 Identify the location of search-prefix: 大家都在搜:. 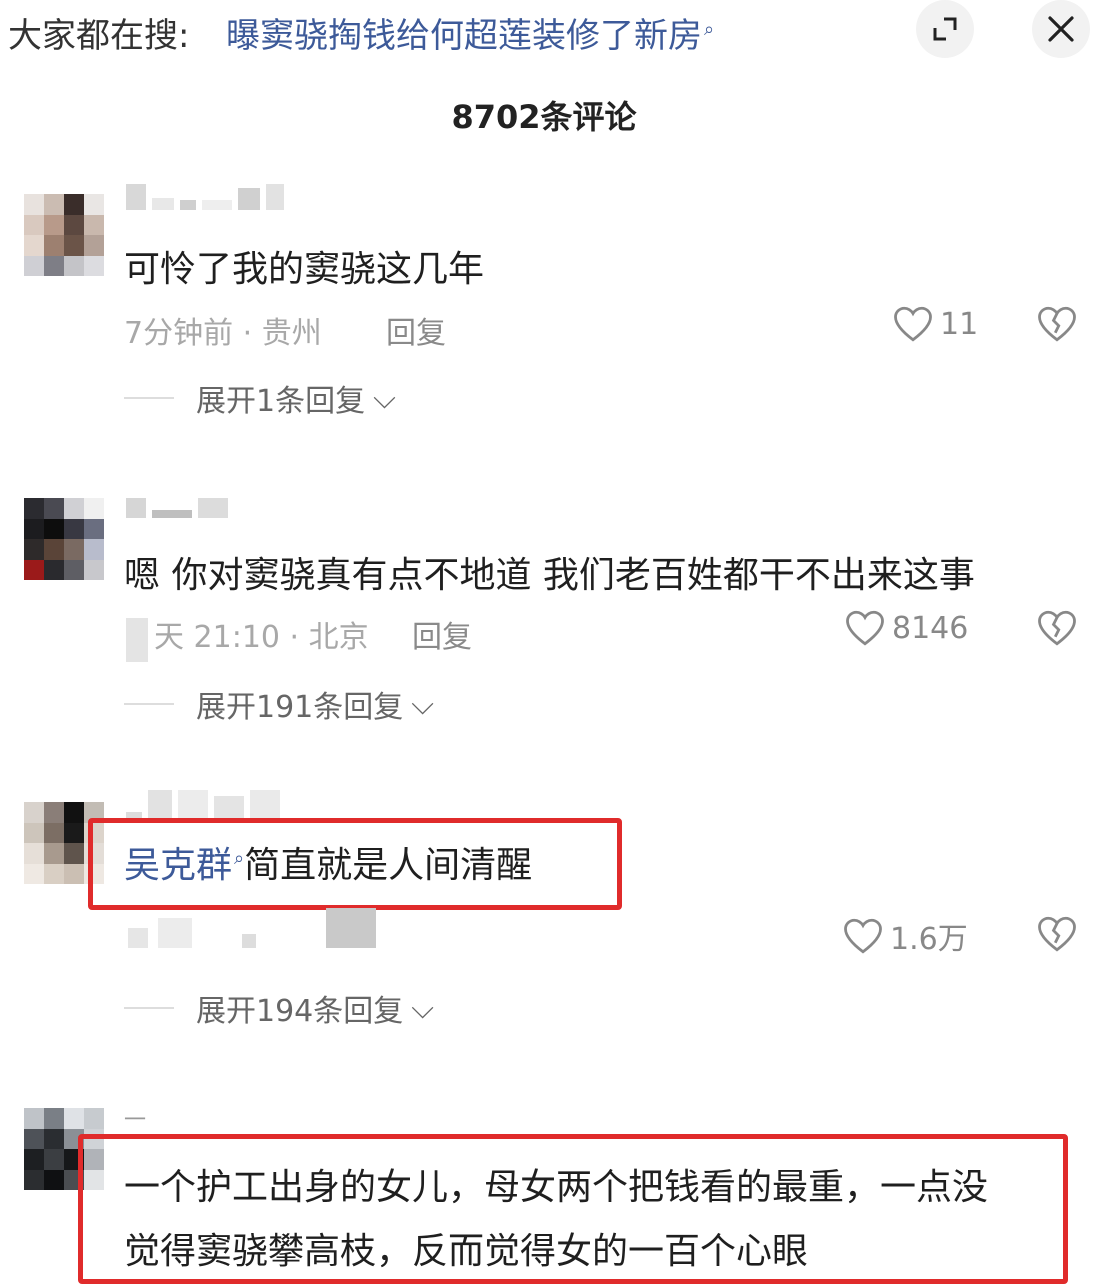
(99, 36).